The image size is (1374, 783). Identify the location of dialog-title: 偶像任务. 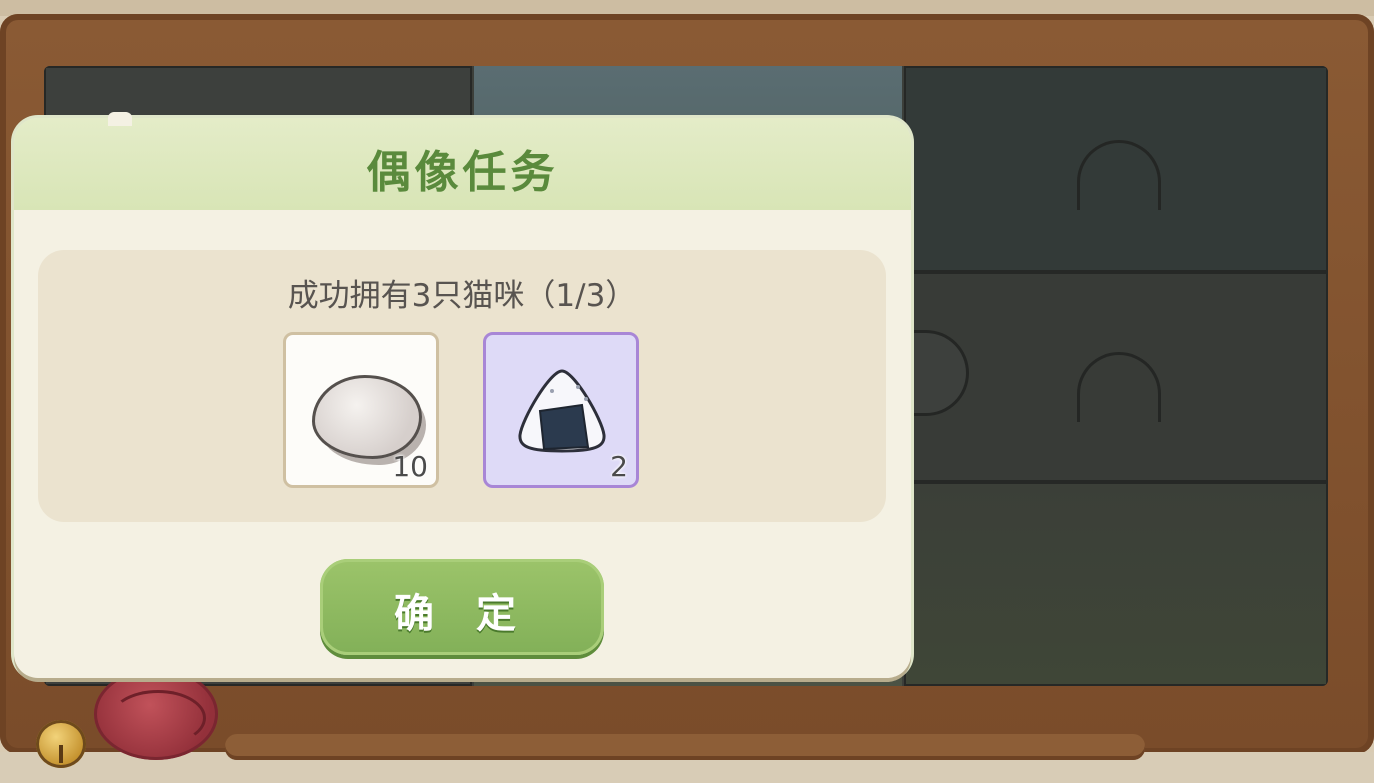
(462, 172).